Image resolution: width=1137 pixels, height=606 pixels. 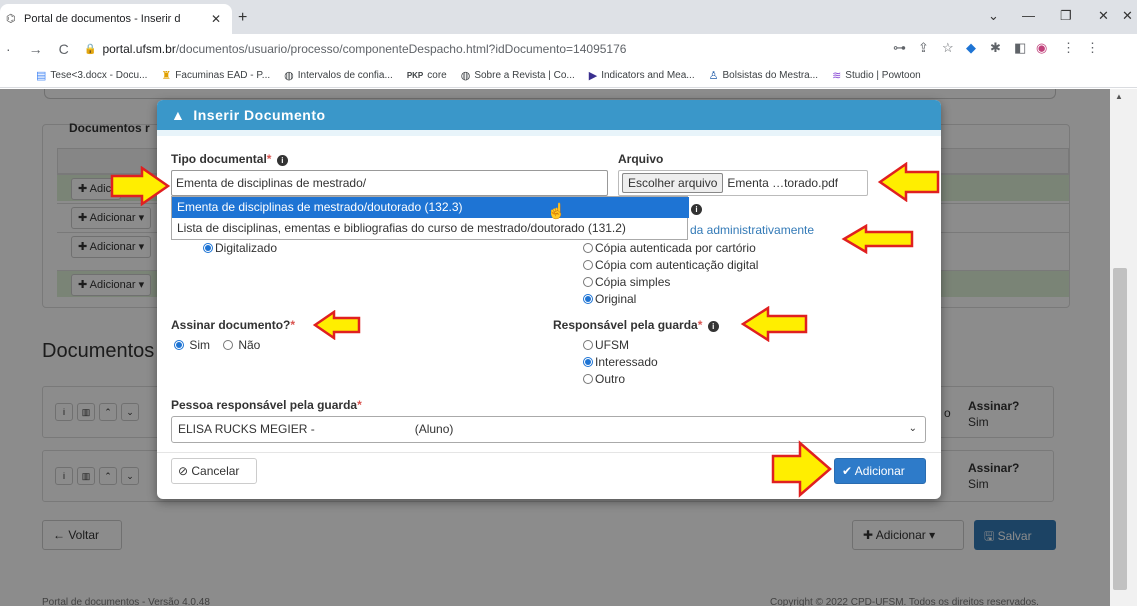 I want to click on radio-label: Original, so click(x=616, y=299).